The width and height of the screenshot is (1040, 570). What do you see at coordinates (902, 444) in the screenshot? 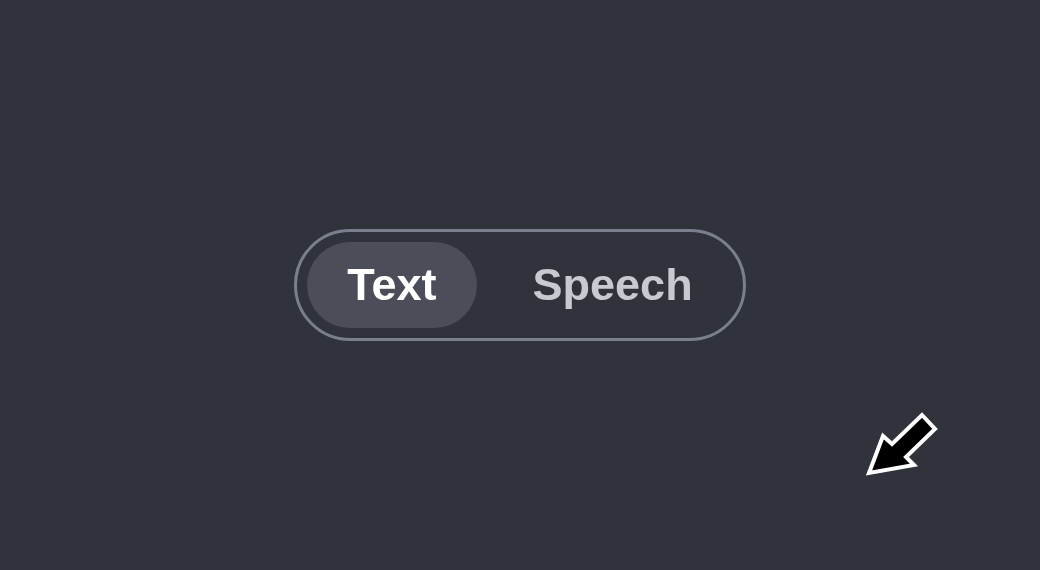
I see `cursor-icon` at bounding box center [902, 444].